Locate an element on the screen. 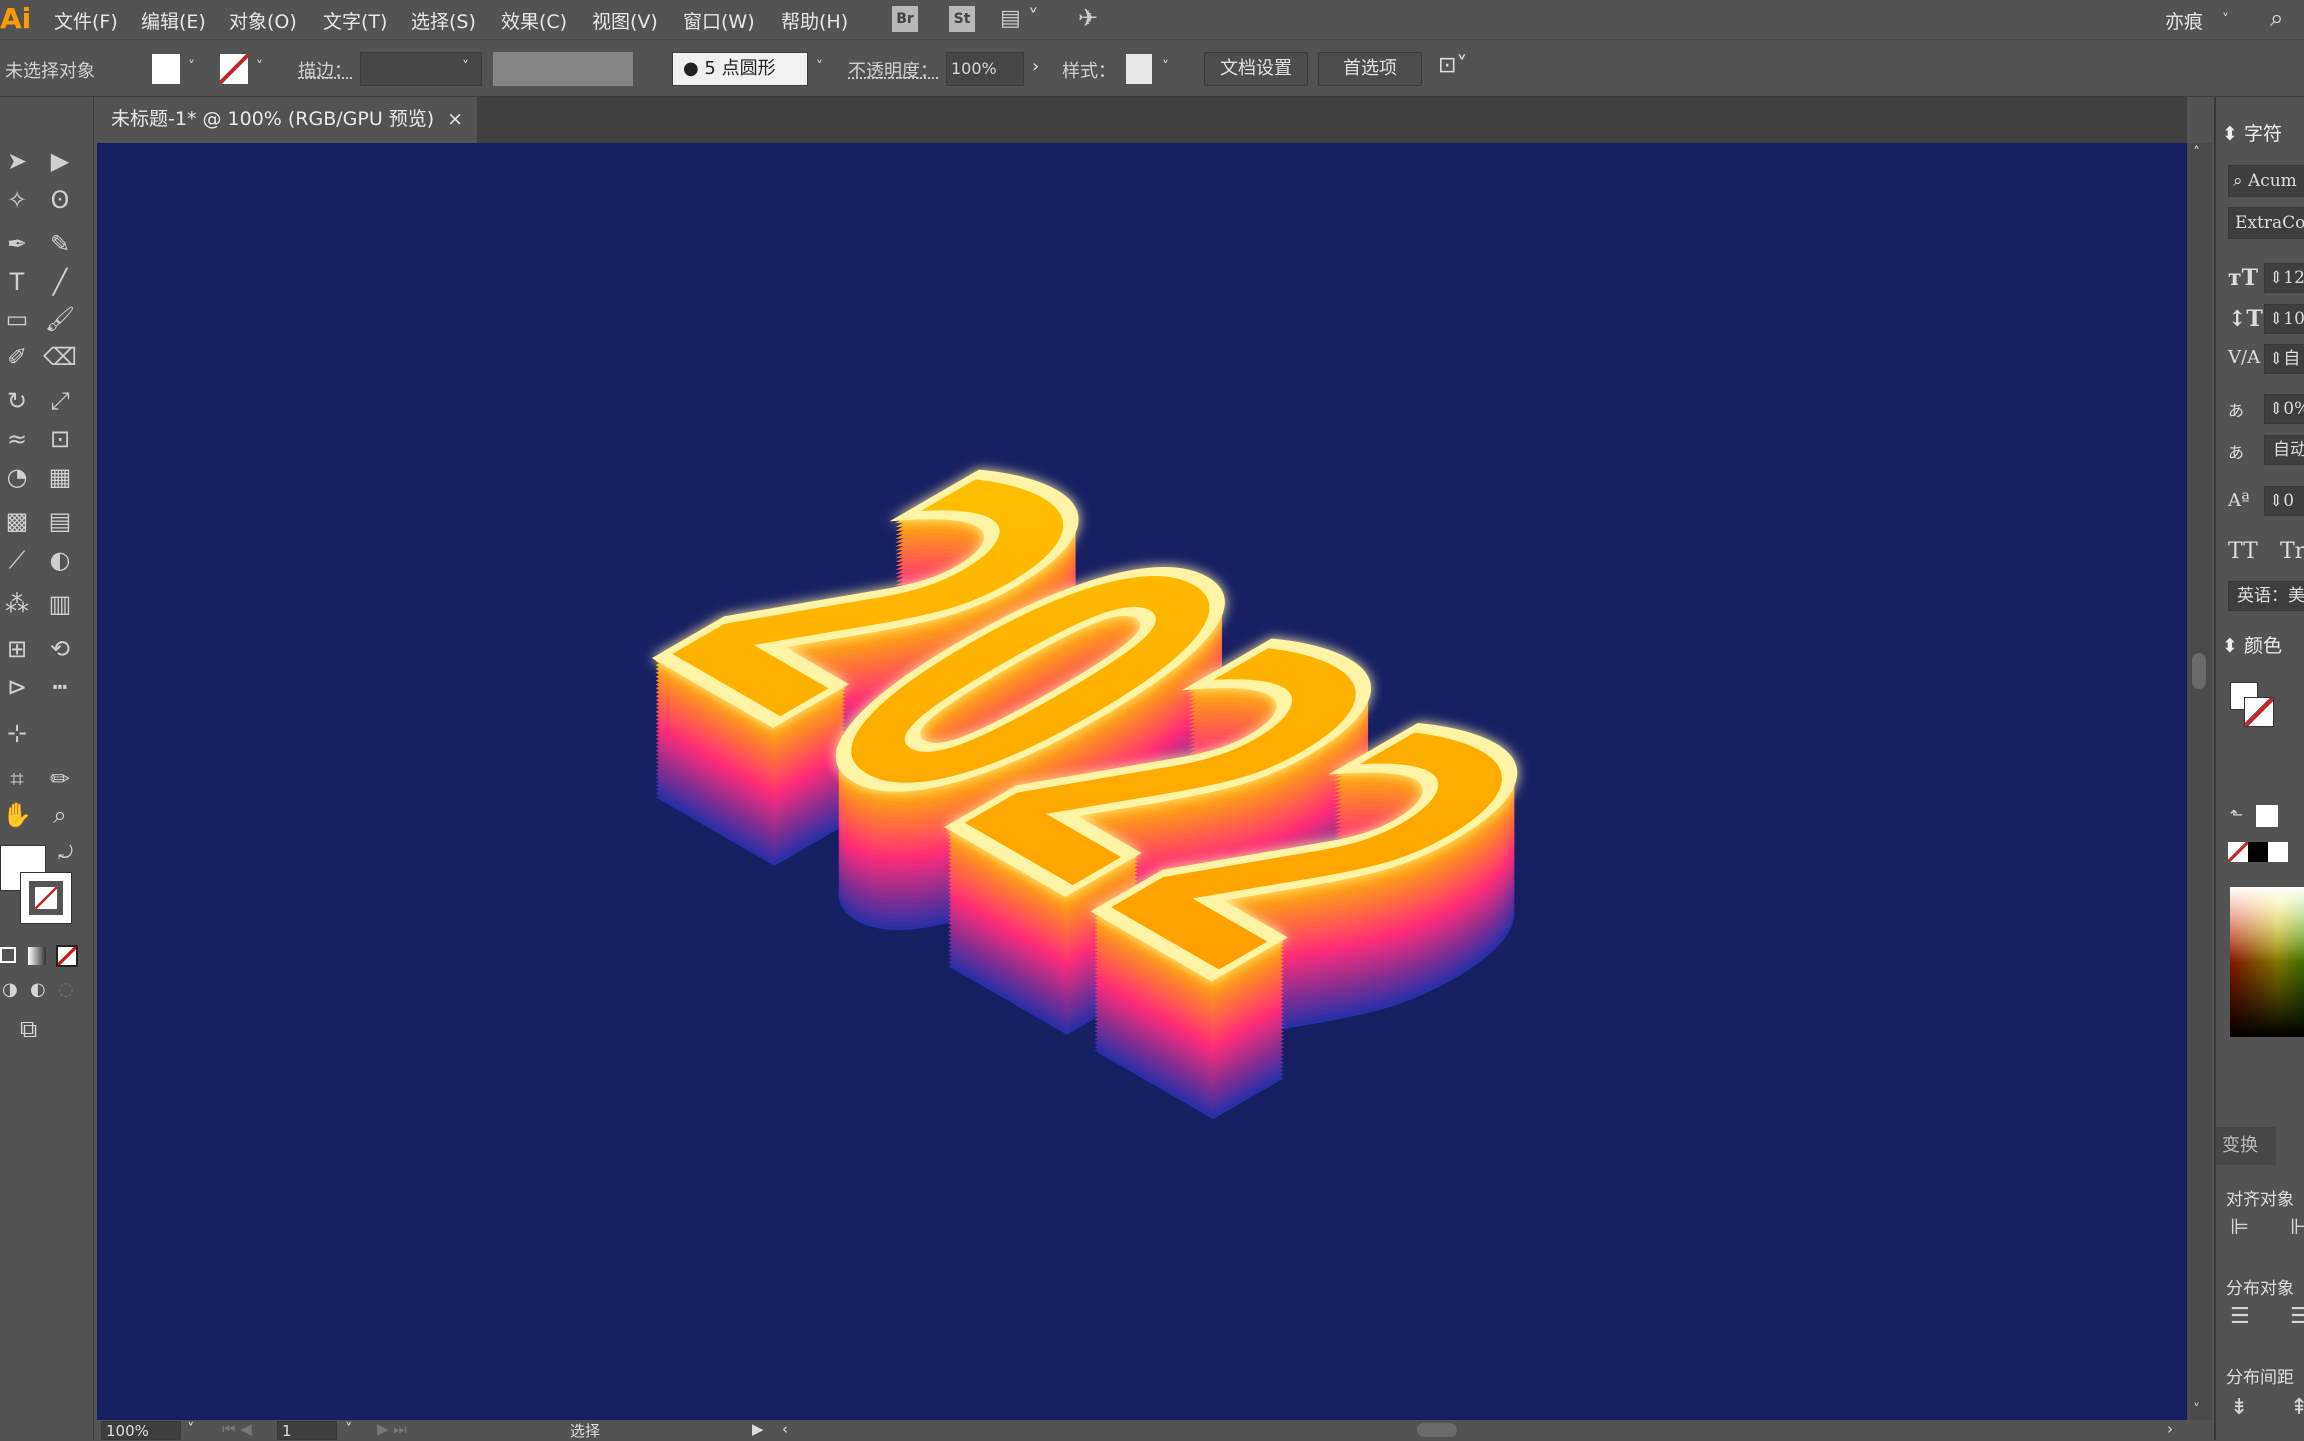 The image size is (2304, 1441). close-tab-icon: × is located at coordinates (455, 119).